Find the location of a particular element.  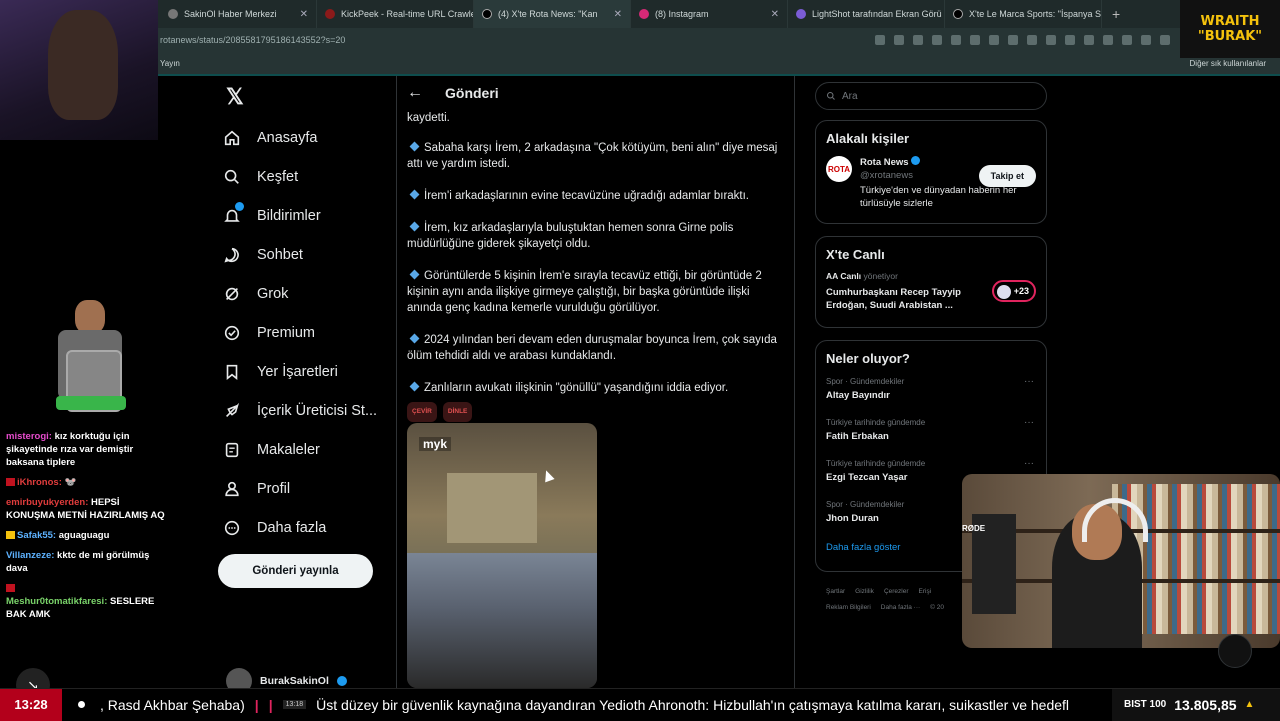

figure-head is located at coordinates (90, 317).